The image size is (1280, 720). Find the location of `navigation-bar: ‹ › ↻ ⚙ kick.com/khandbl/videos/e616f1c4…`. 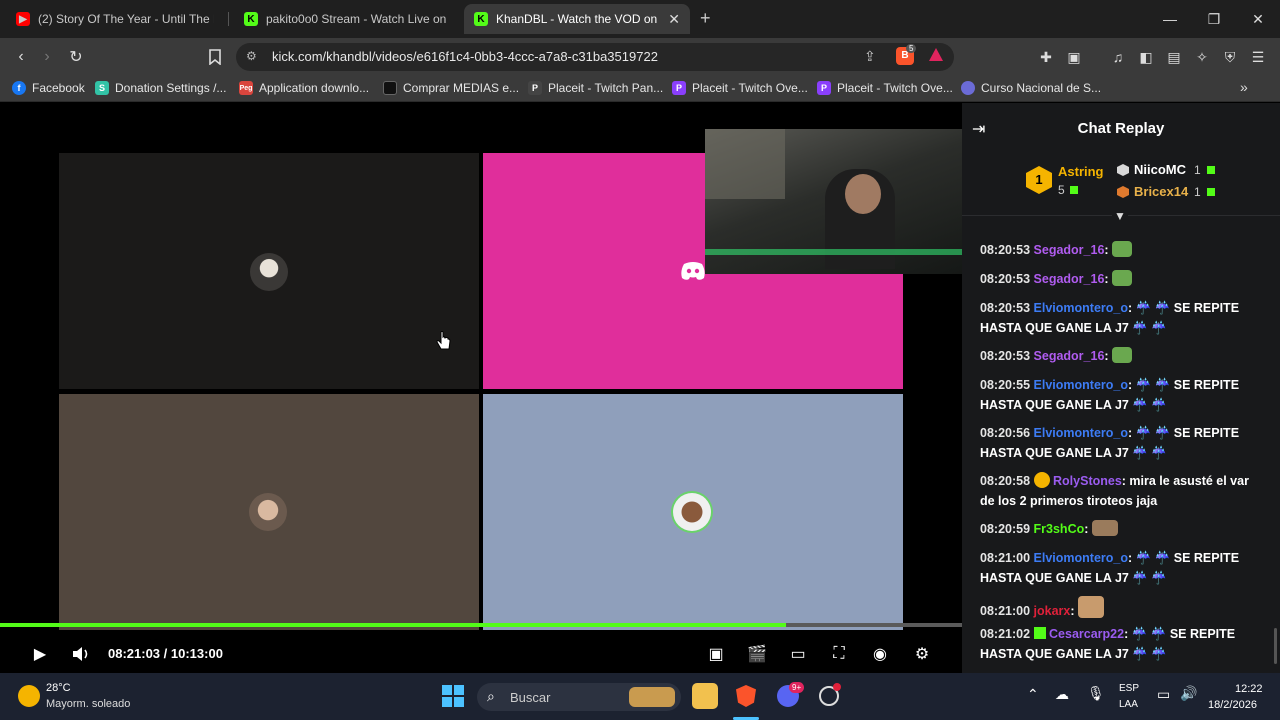

navigation-bar: ‹ › ↻ ⚙ kick.com/khandbl/videos/e616f1c4… is located at coordinates (640, 57).